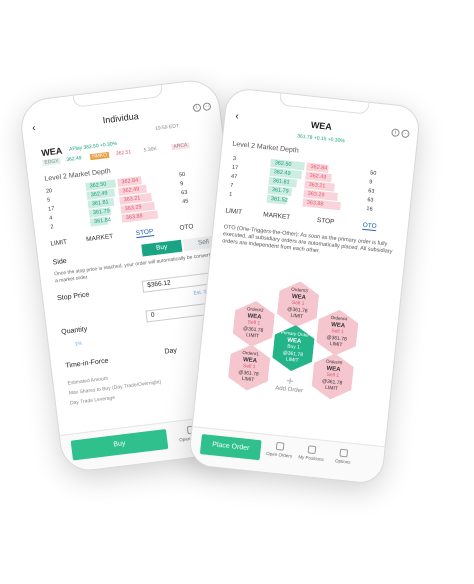 The height and width of the screenshot is (584, 474). What do you see at coordinates (73, 297) in the screenshot?
I see `stop-price-label: Stop Price` at bounding box center [73, 297].